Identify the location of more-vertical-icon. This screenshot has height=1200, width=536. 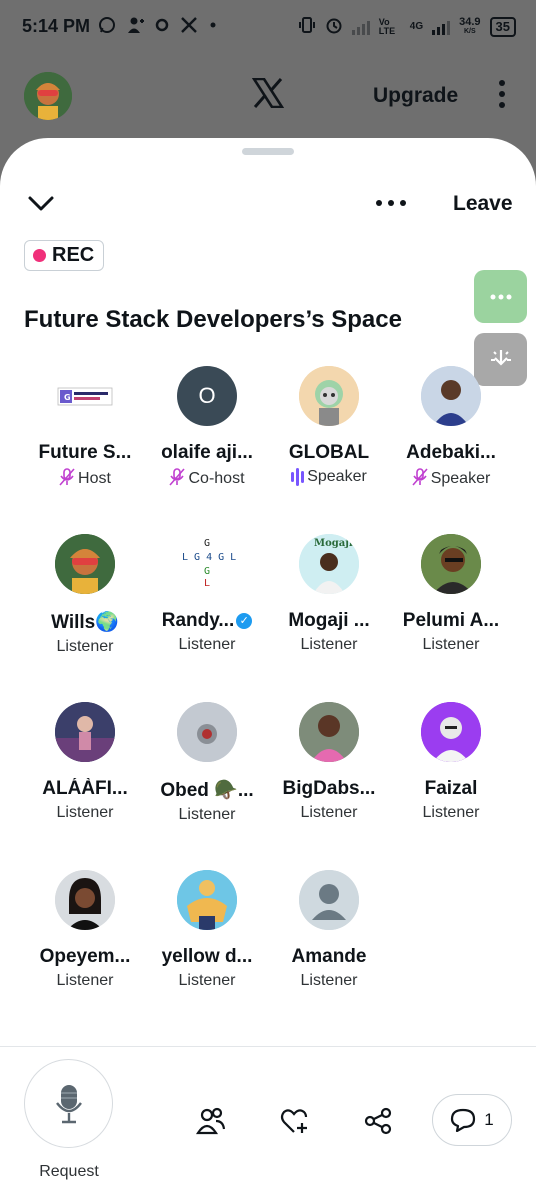
(502, 95).